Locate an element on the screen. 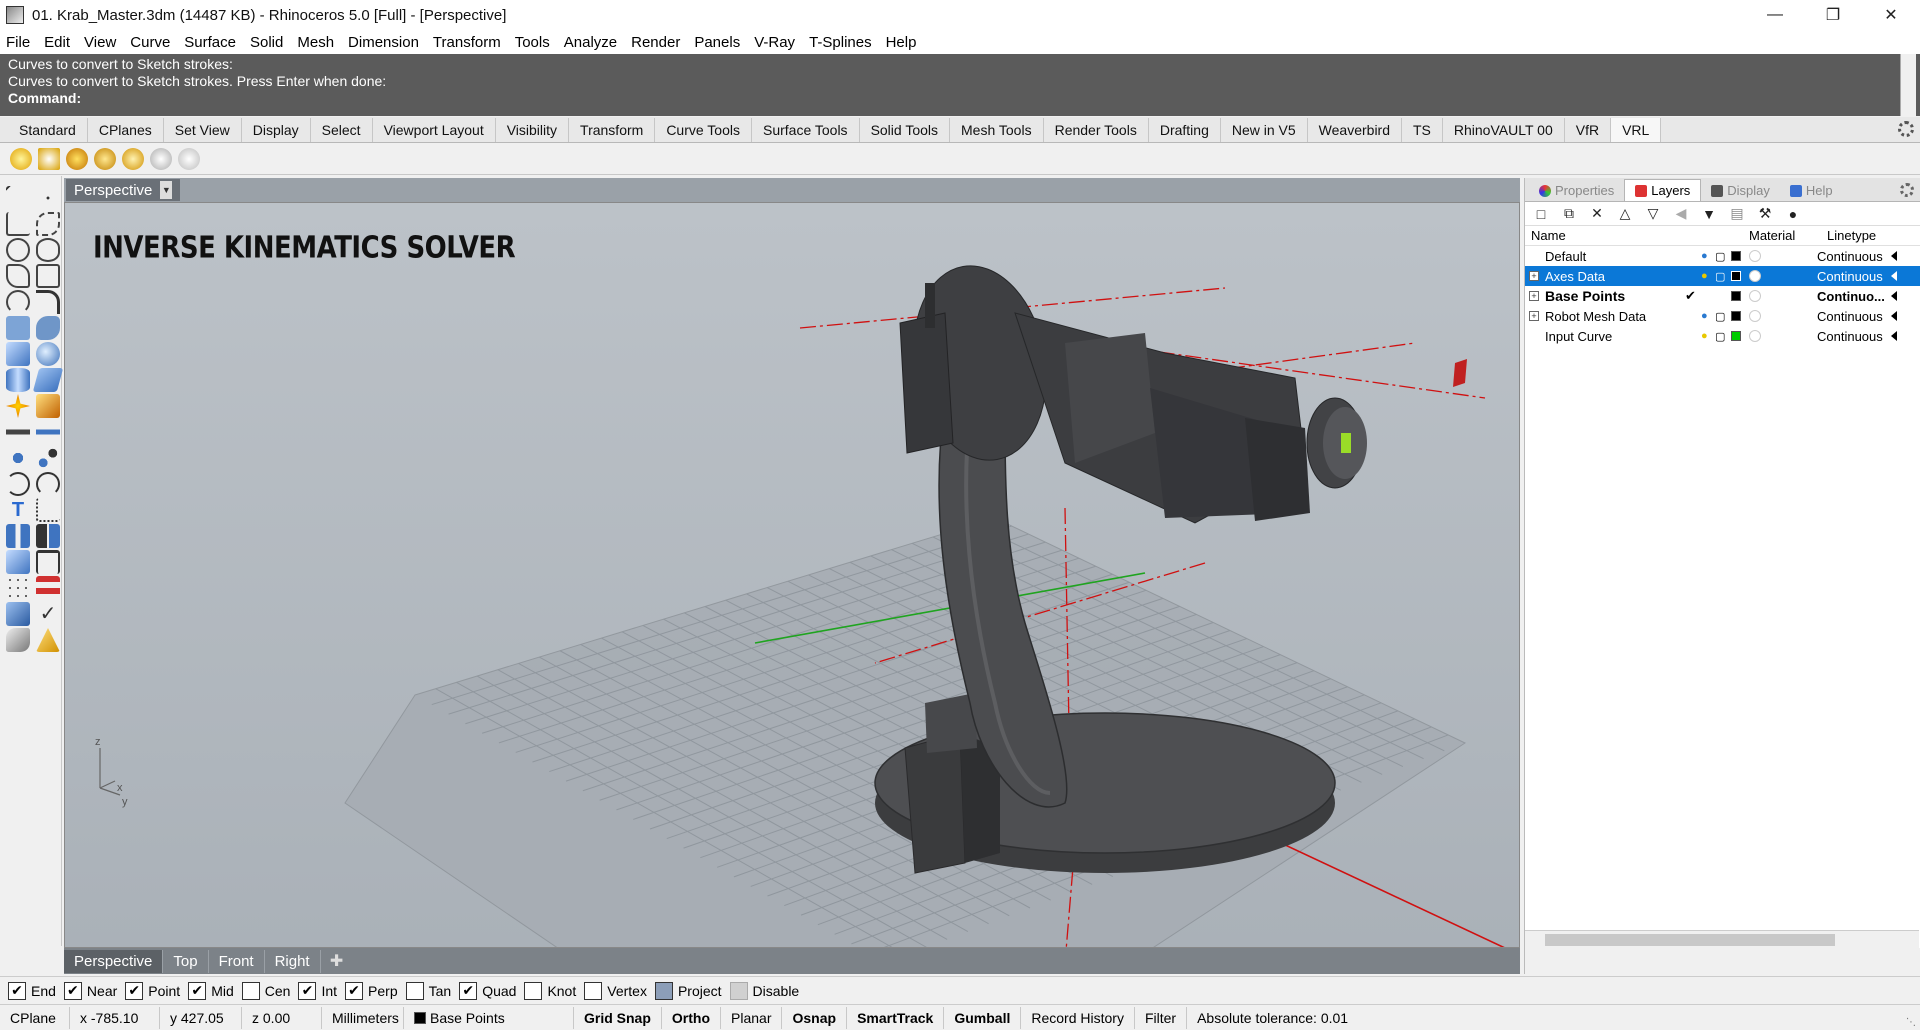  viewport-menu-dropdown-icon: ▼ is located at coordinates (166, 190).